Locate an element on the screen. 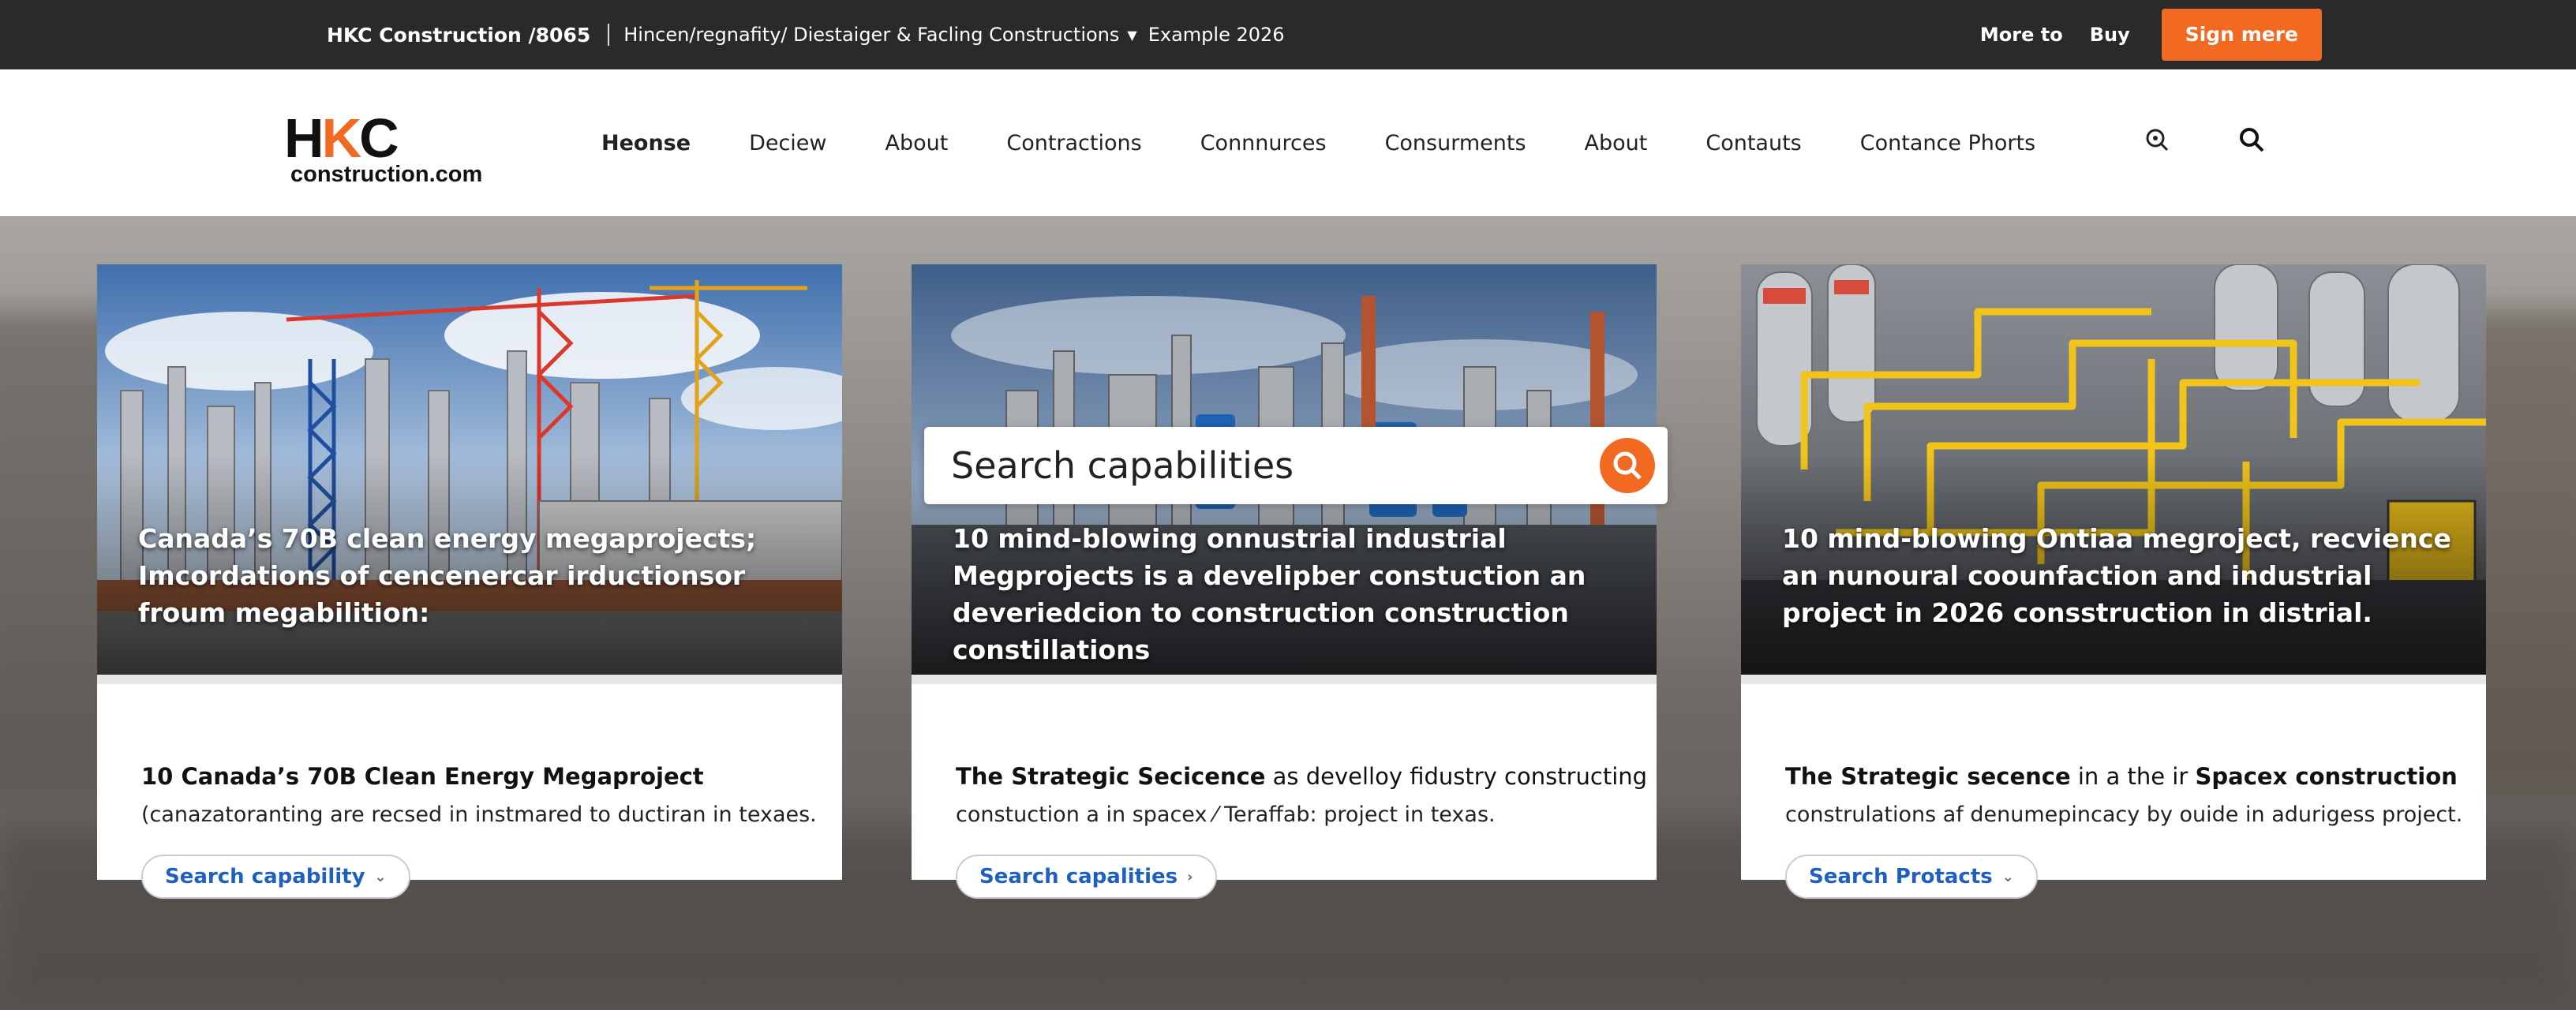 The image size is (2576, 1010). search-capabilities-pill: Search capalities › is located at coordinates (1086, 877).